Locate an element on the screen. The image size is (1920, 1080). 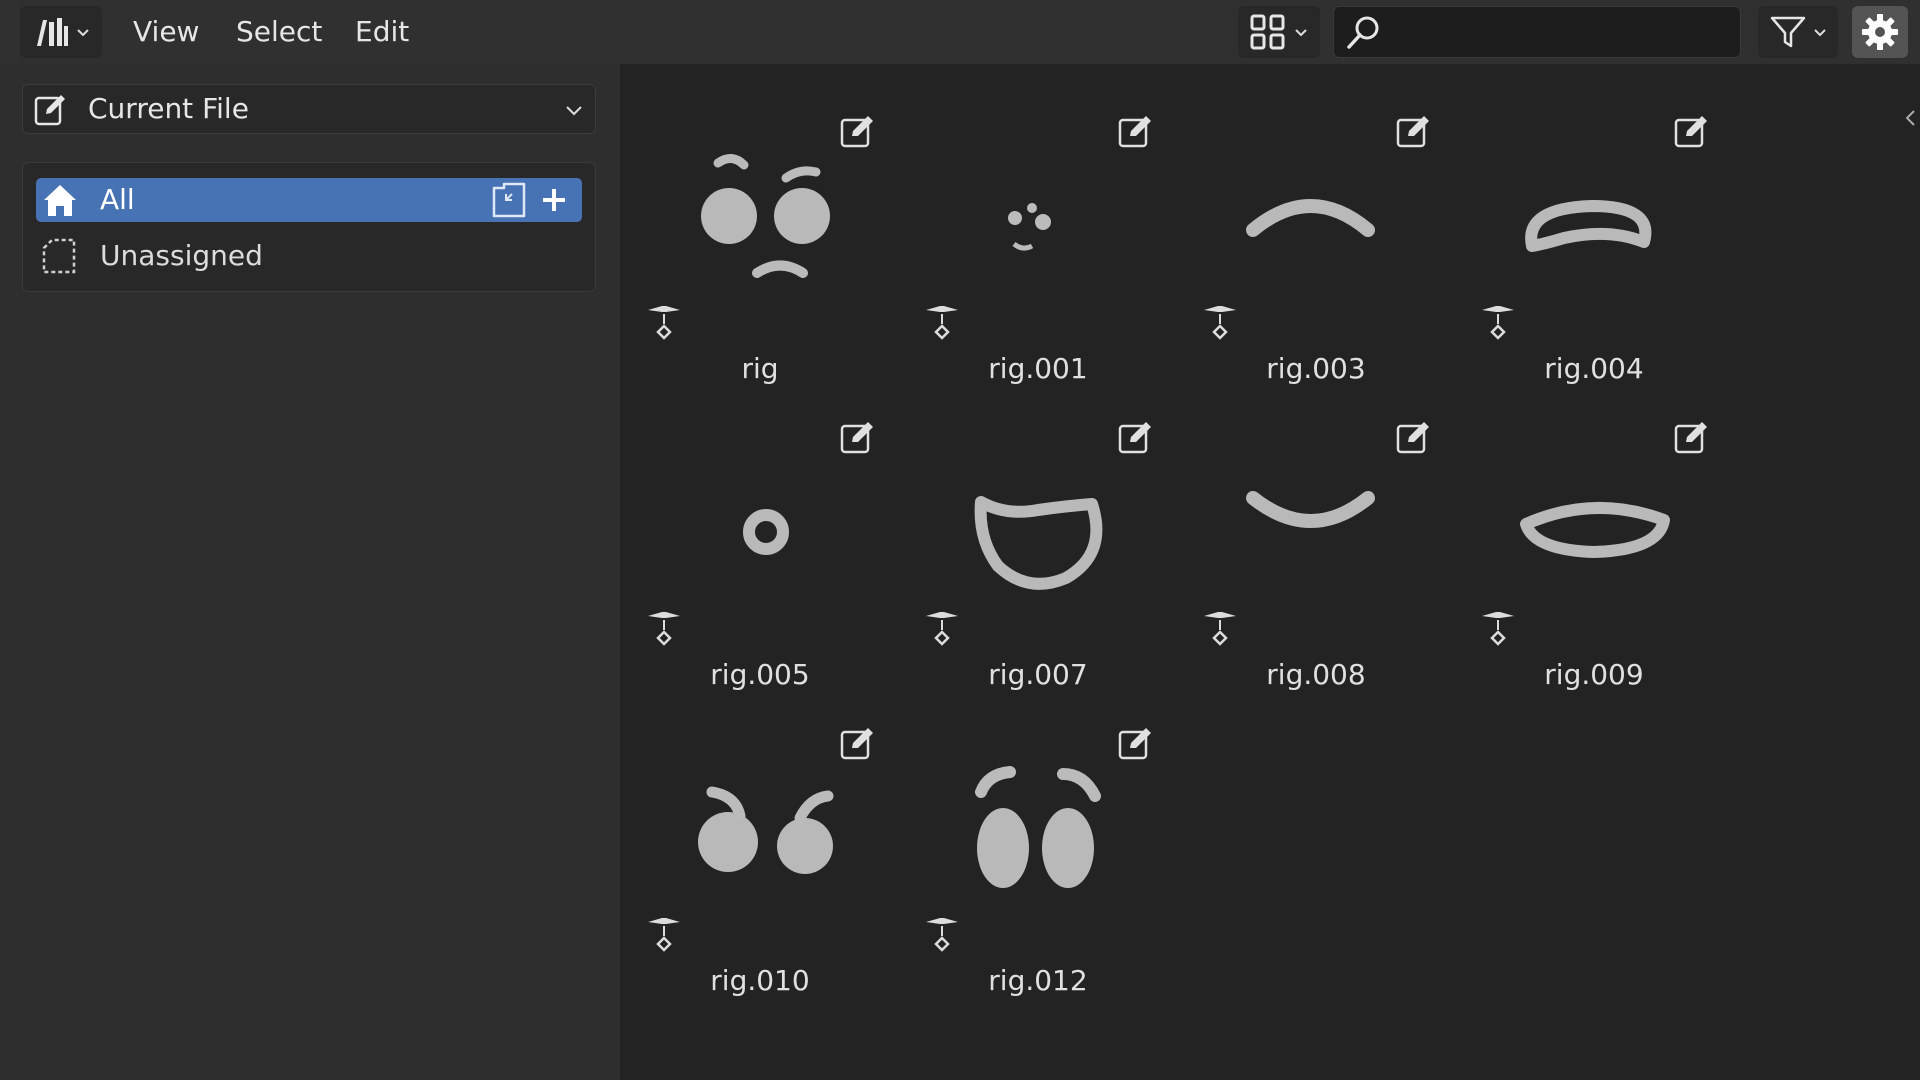
asset-name: rig.010 is located at coordinates (760, 980).